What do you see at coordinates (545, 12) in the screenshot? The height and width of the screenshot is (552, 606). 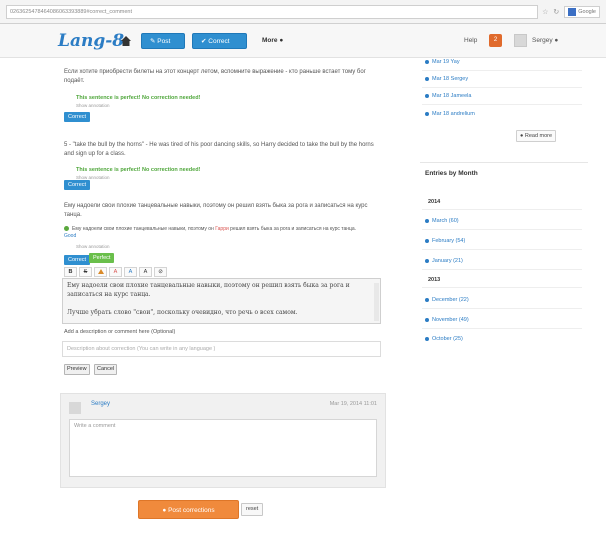 I see `star-icon: ☆` at bounding box center [545, 12].